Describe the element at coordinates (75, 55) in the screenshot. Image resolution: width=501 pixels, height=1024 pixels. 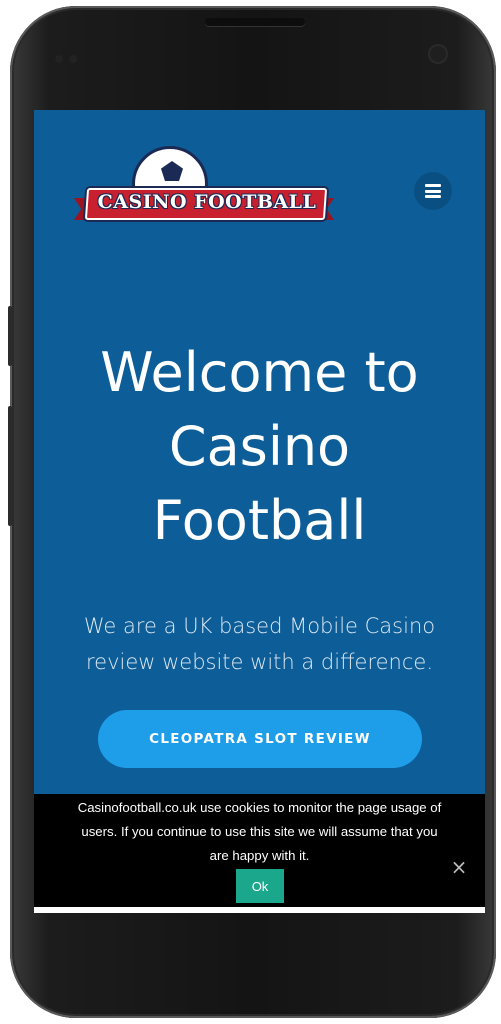
I see `phone-sensors` at that location.